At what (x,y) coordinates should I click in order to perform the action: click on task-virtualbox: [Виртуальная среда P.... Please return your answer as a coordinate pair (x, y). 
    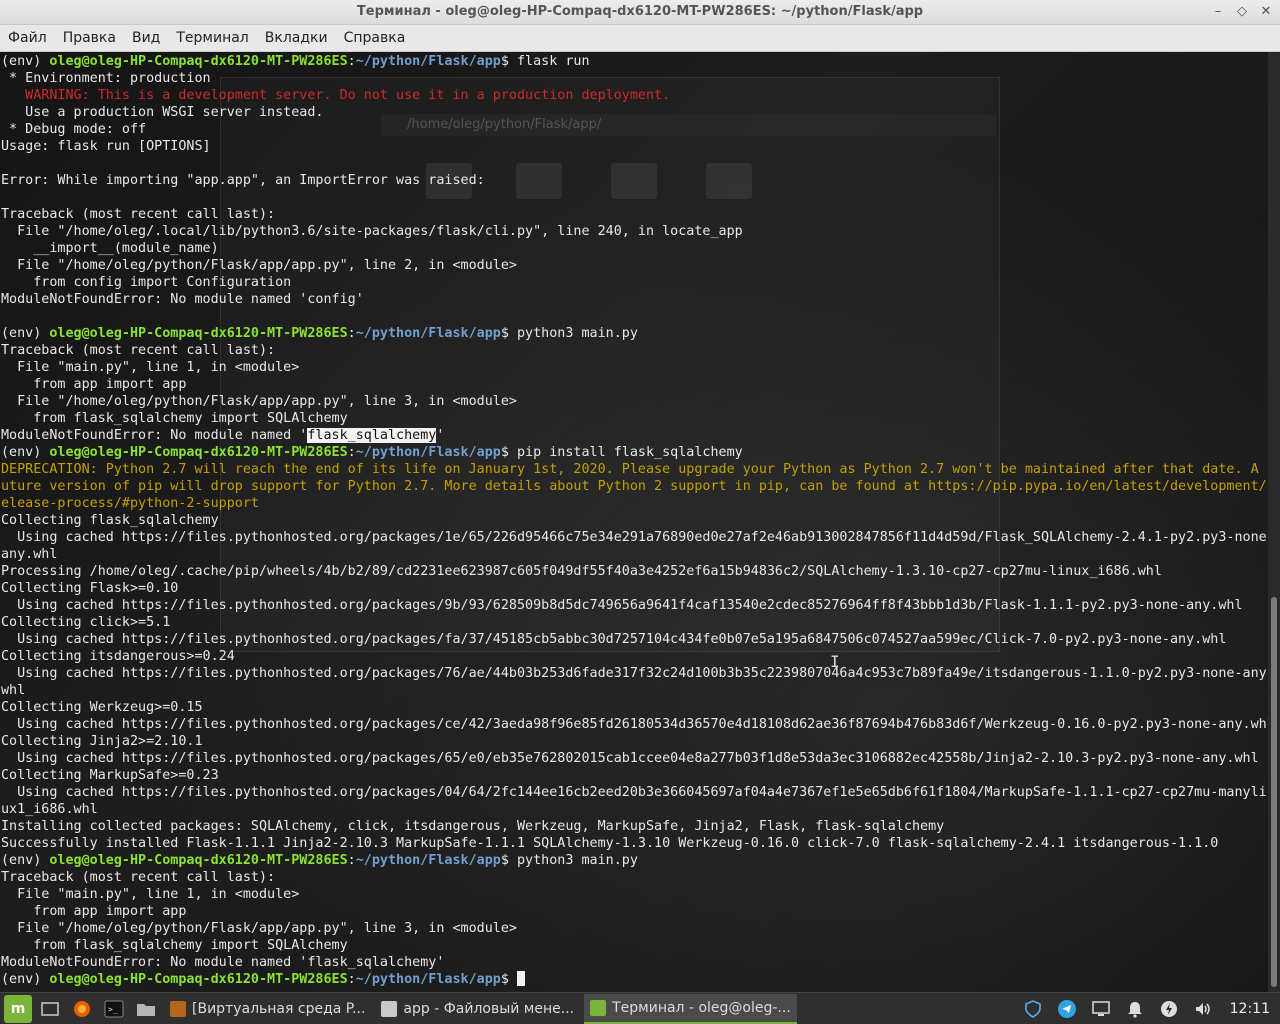
    Looking at the image, I should click on (267, 1009).